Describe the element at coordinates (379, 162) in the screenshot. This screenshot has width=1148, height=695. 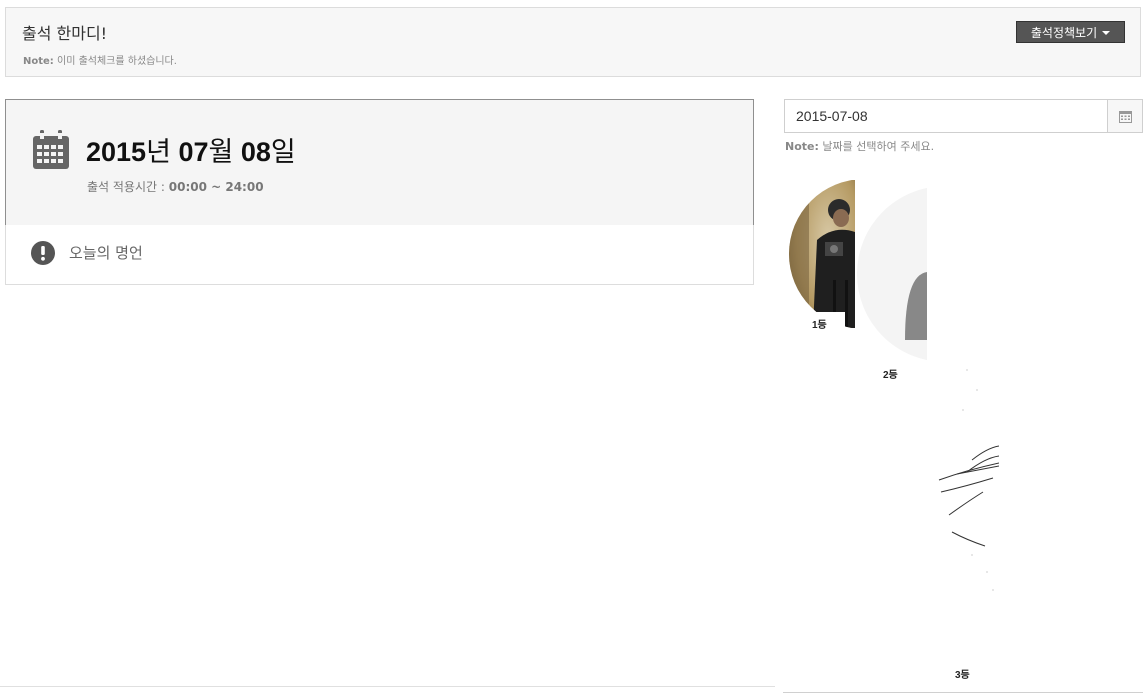
I see `date-panel: 2015년 07월 08일 출석 적용시간 : 00:00 ~ 24:00` at that location.